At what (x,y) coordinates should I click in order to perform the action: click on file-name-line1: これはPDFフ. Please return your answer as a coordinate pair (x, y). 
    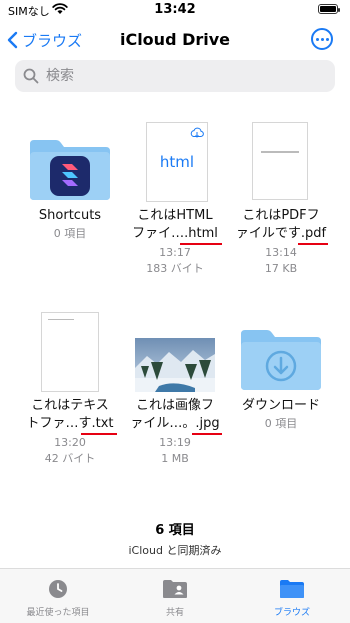
    Looking at the image, I should click on (281, 215).